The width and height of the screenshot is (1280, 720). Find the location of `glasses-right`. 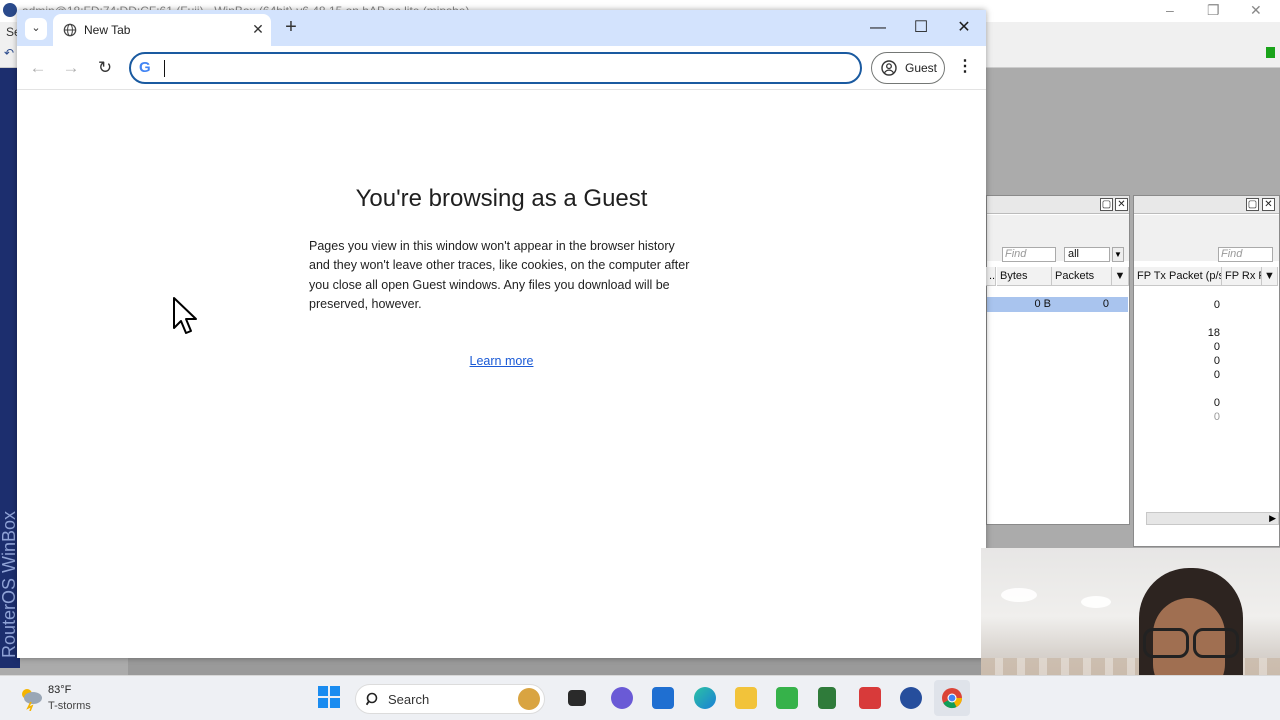

glasses-right is located at coordinates (1216, 643).